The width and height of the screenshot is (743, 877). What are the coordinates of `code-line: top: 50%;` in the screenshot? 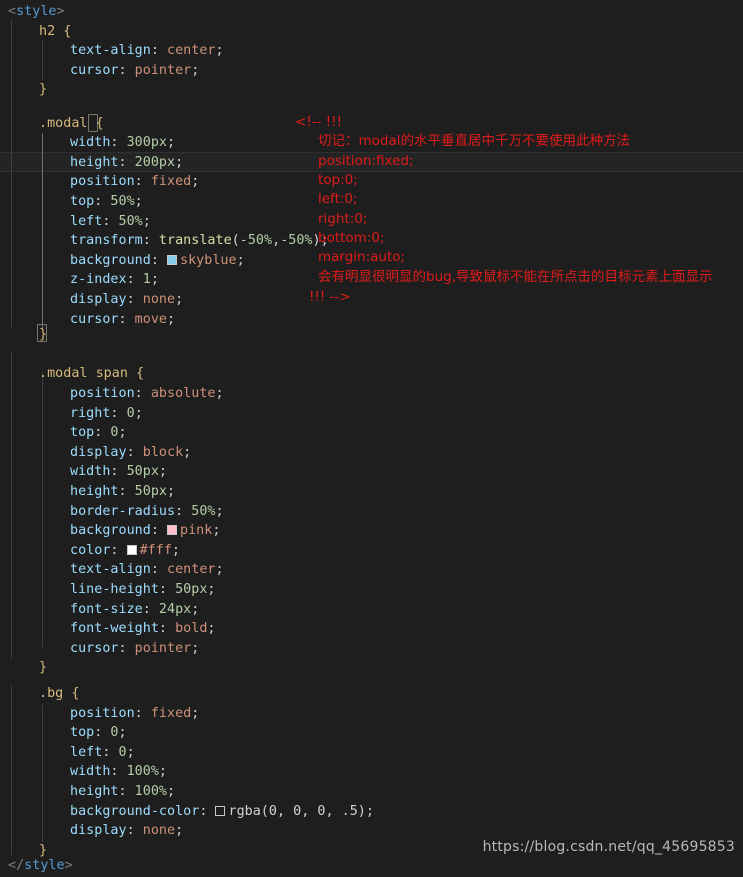 It's located at (106, 201).